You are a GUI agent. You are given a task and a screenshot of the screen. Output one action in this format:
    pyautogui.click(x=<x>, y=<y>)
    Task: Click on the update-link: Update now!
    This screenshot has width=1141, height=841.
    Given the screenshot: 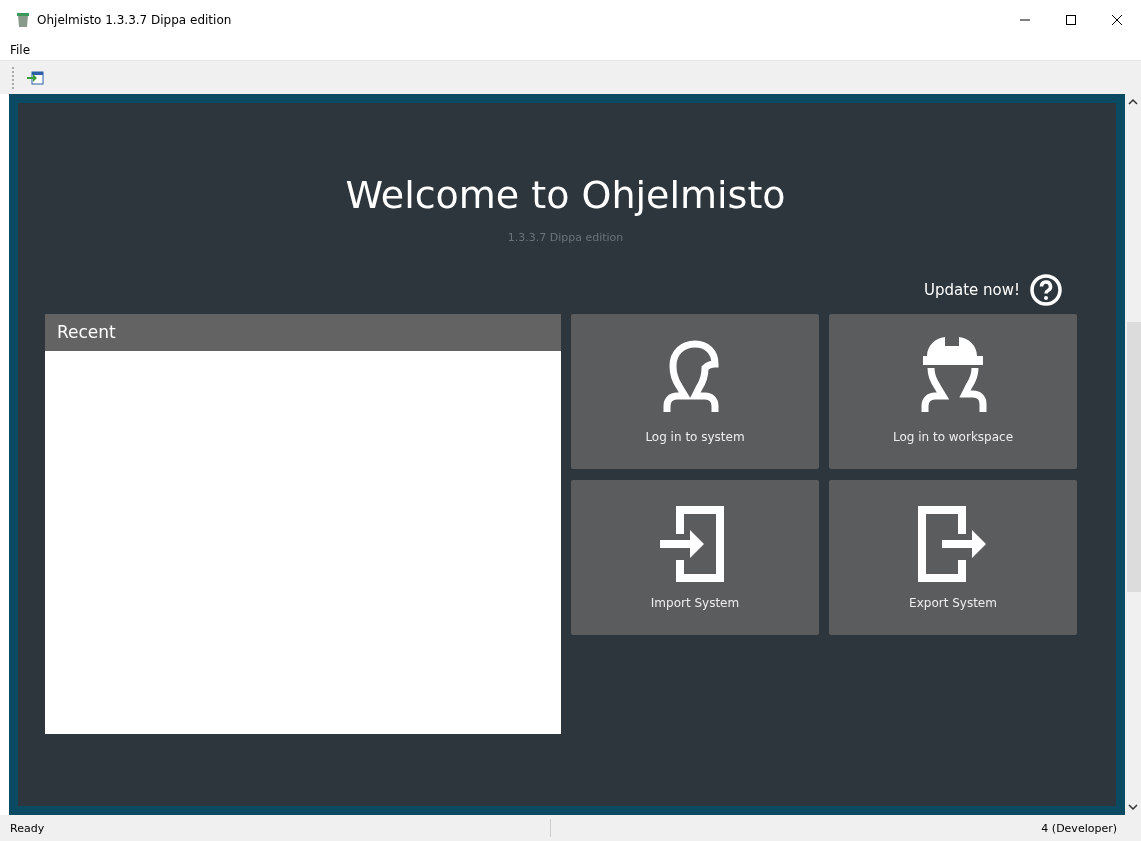 What is the action you would take?
    pyautogui.click(x=971, y=290)
    